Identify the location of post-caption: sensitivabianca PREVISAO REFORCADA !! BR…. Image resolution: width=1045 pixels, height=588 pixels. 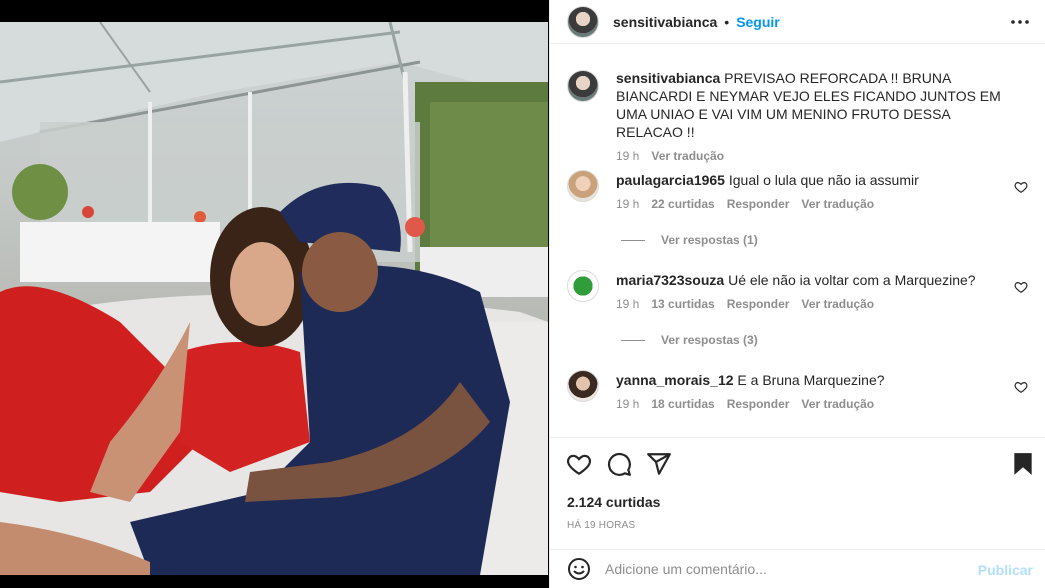
(802, 117).